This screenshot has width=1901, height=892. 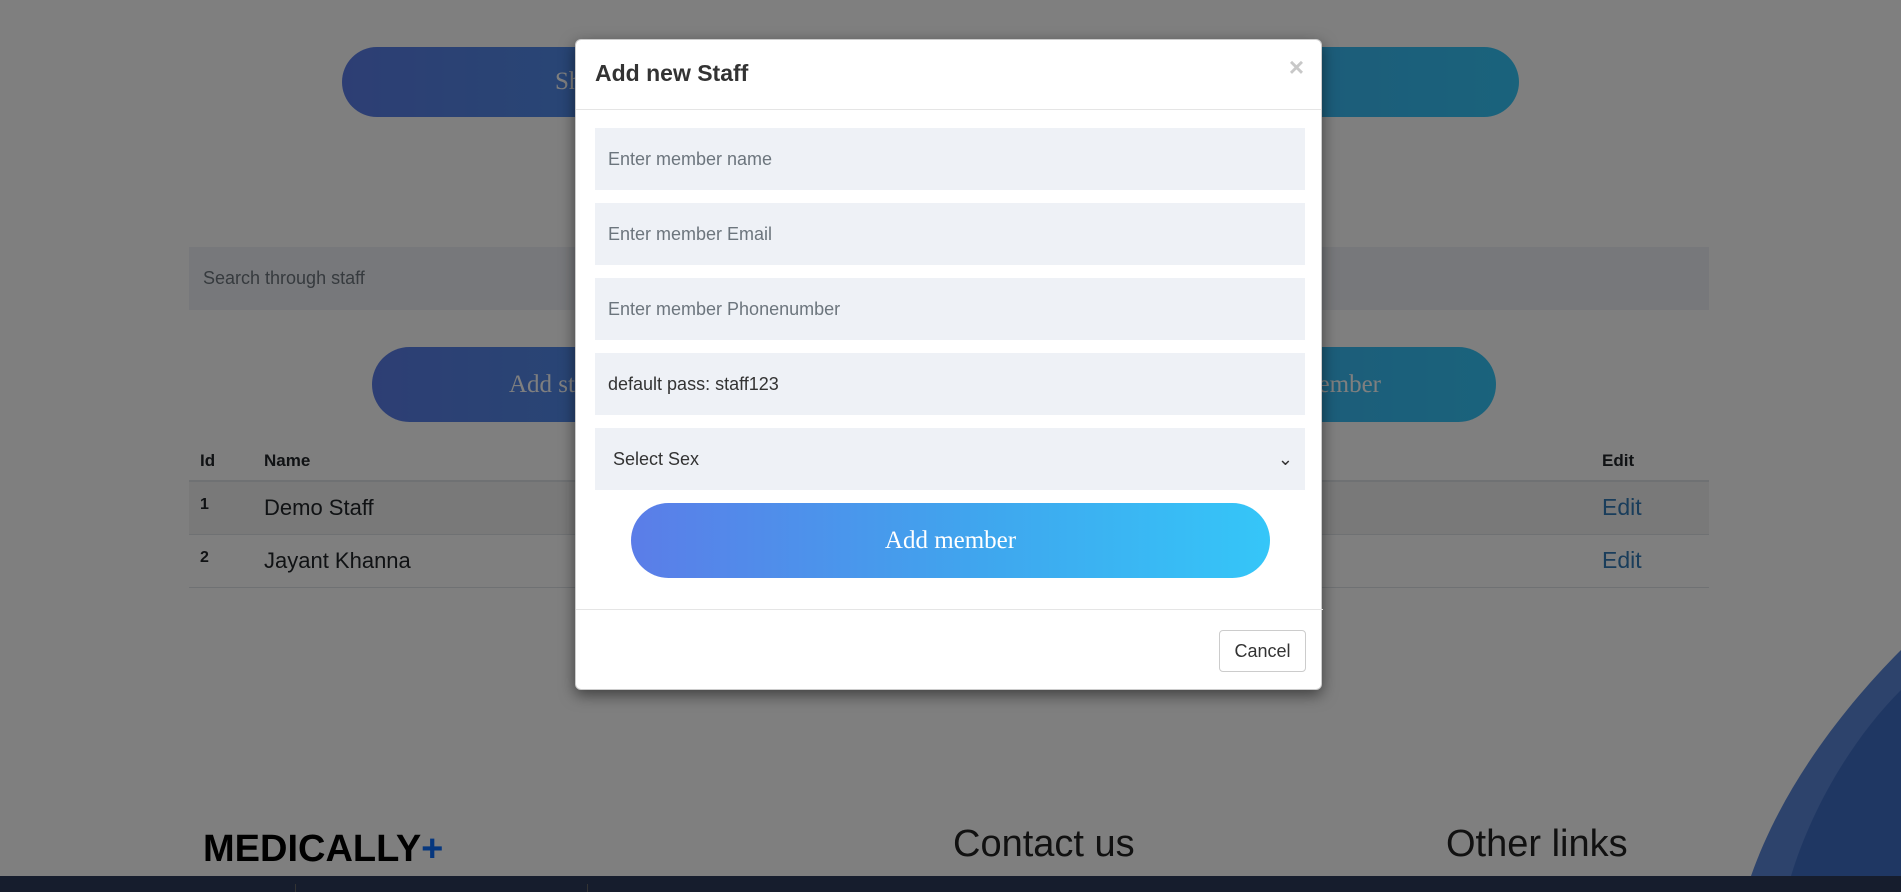 I want to click on modal-header: Add new Staff ×, so click(x=948, y=75).